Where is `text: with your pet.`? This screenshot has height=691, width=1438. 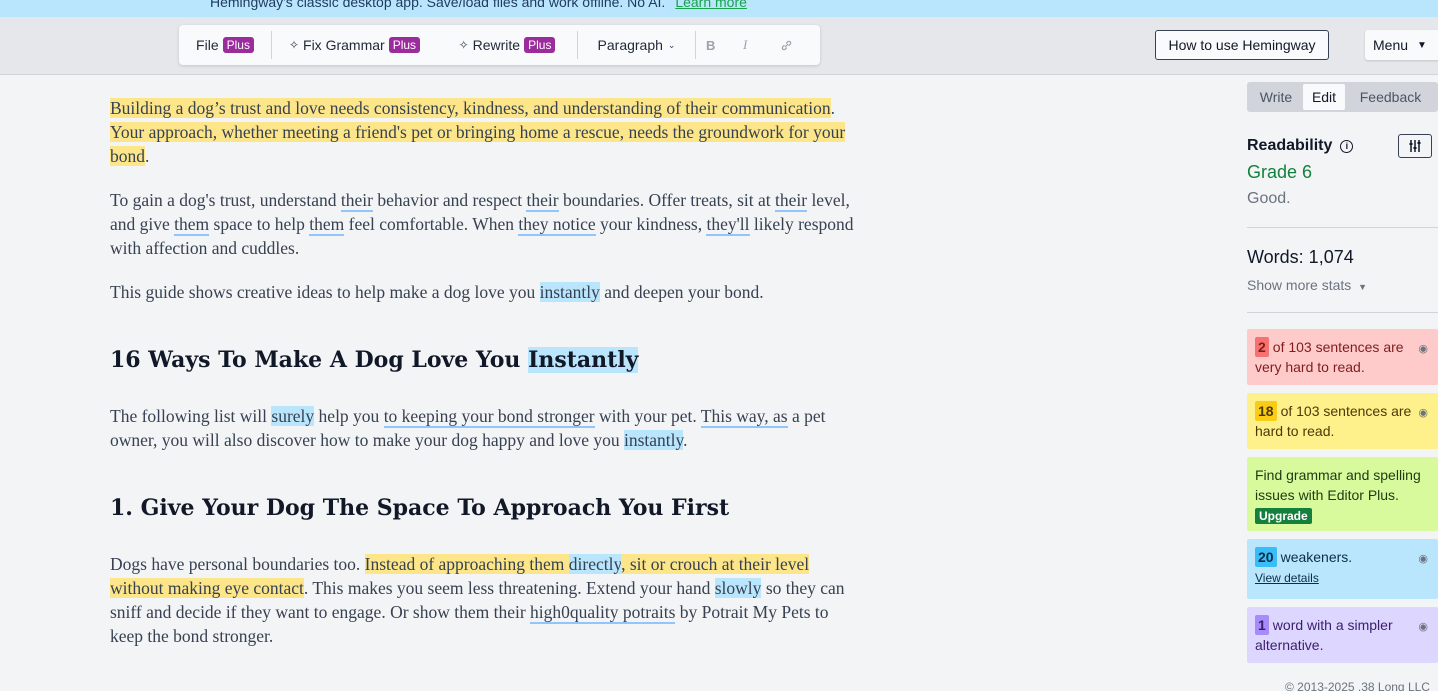 text: with your pet. is located at coordinates (647, 416).